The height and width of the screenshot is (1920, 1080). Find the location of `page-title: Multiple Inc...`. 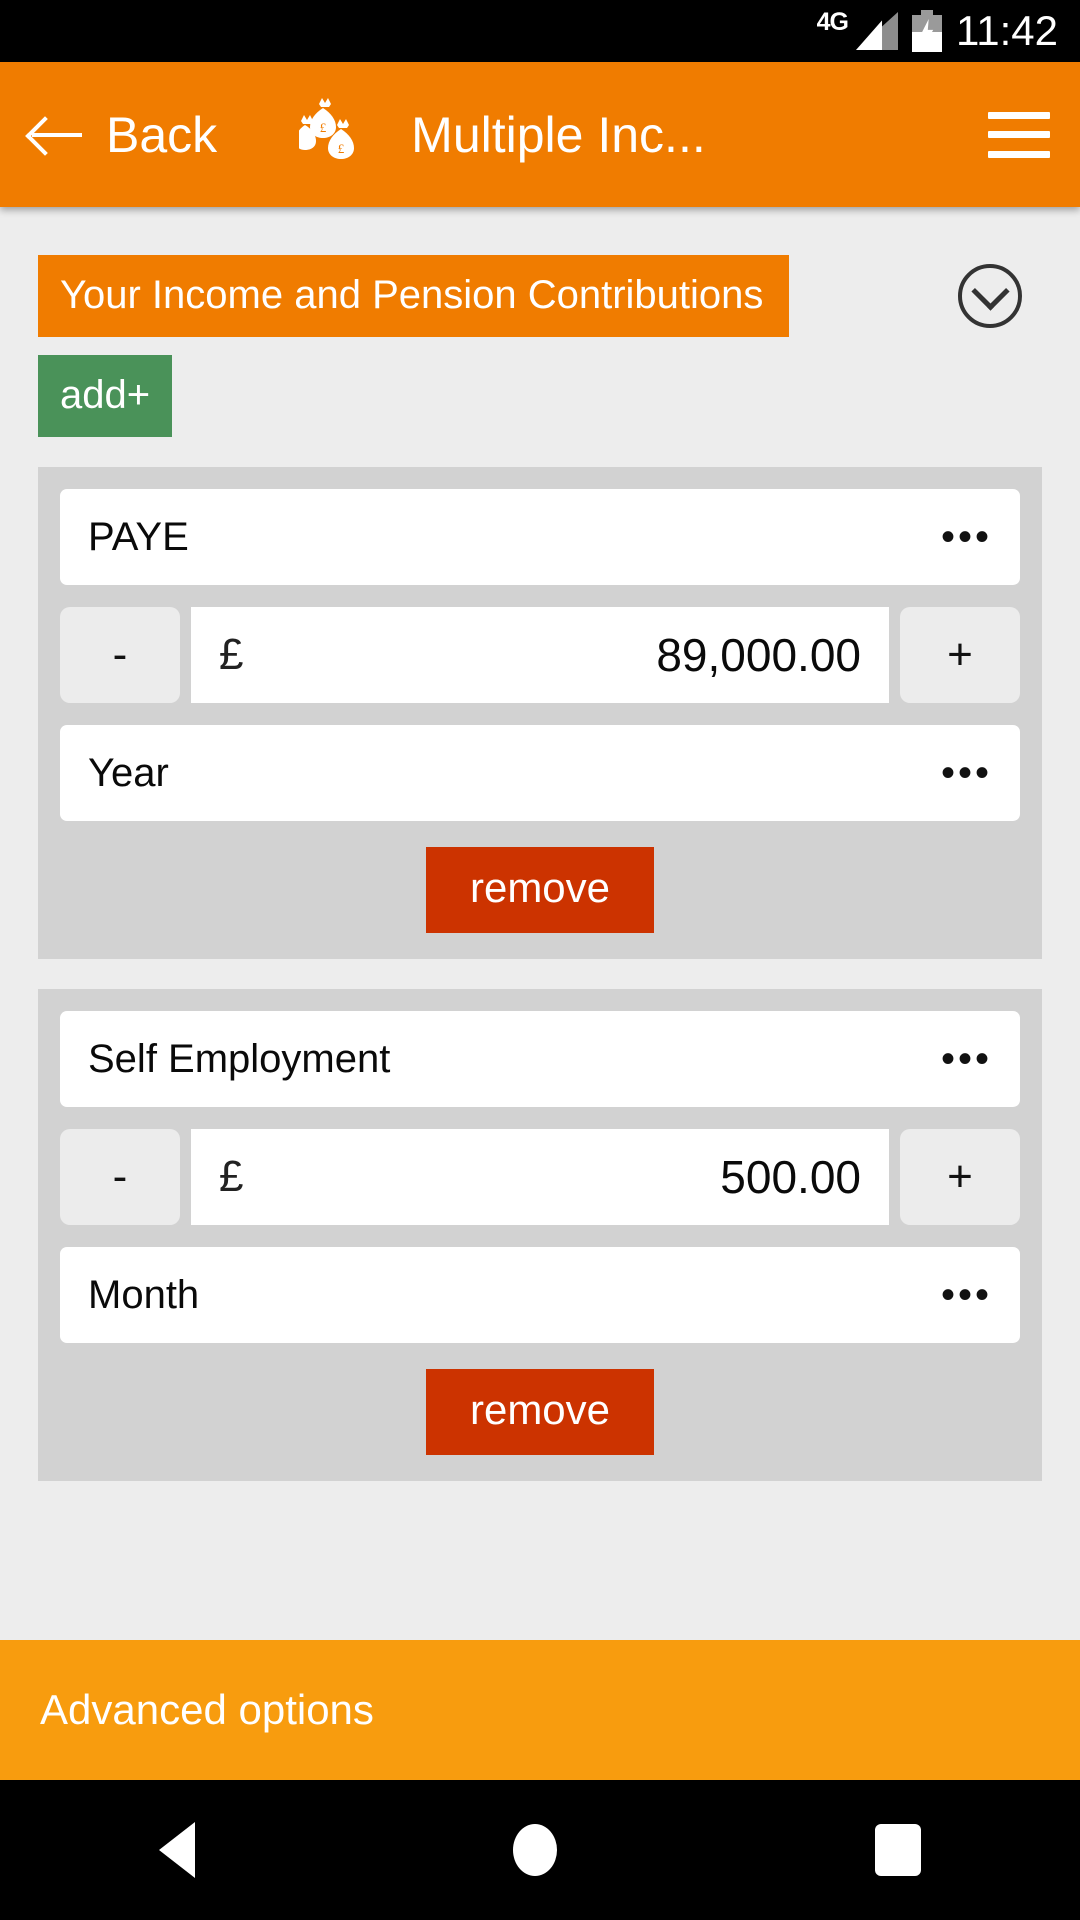

page-title: Multiple Inc... is located at coordinates (558, 134).